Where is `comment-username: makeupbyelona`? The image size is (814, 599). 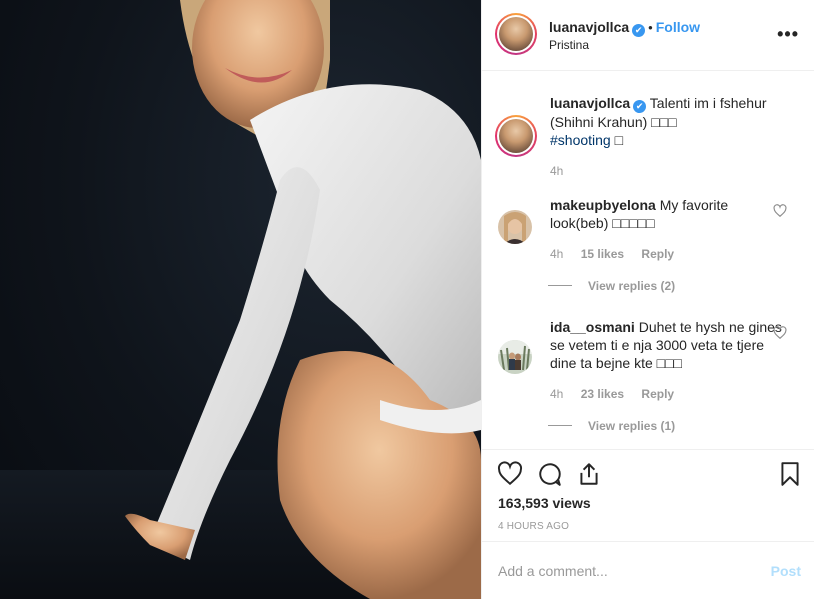
comment-username: makeupbyelona is located at coordinates (603, 205).